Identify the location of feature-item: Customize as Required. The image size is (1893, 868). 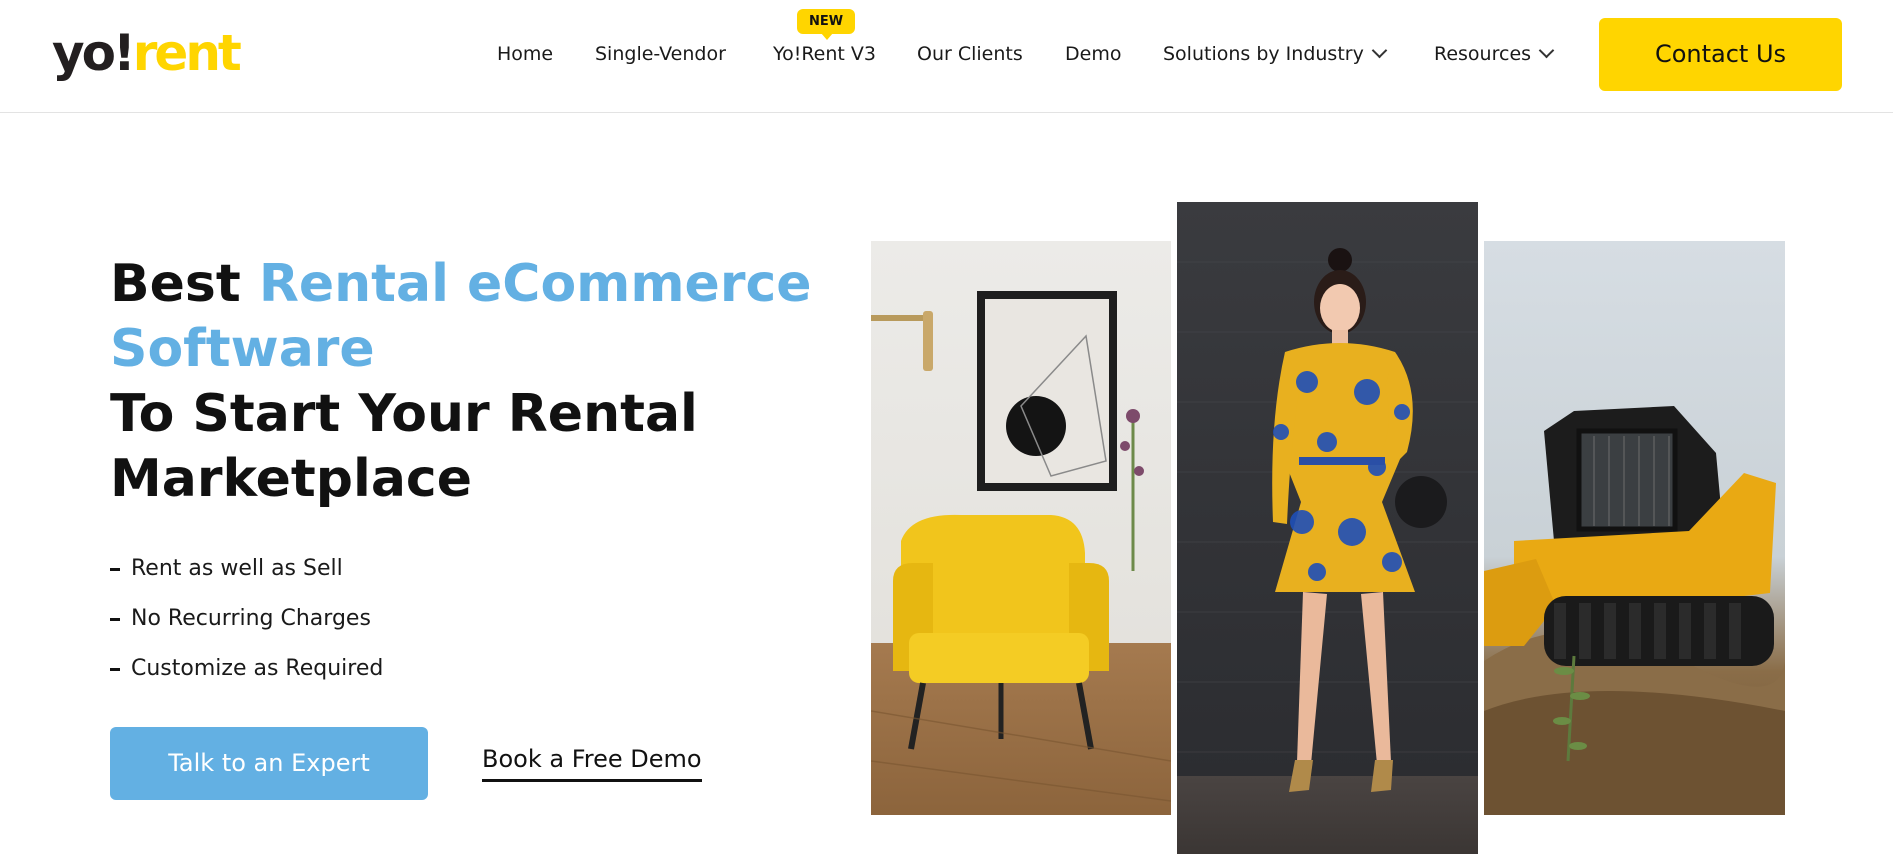
(246, 677).